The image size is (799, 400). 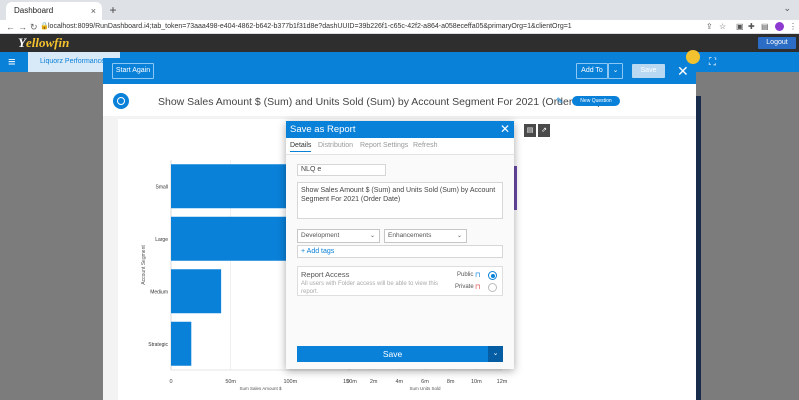 I want to click on tab-title: Dashboard, so click(x=34, y=10).